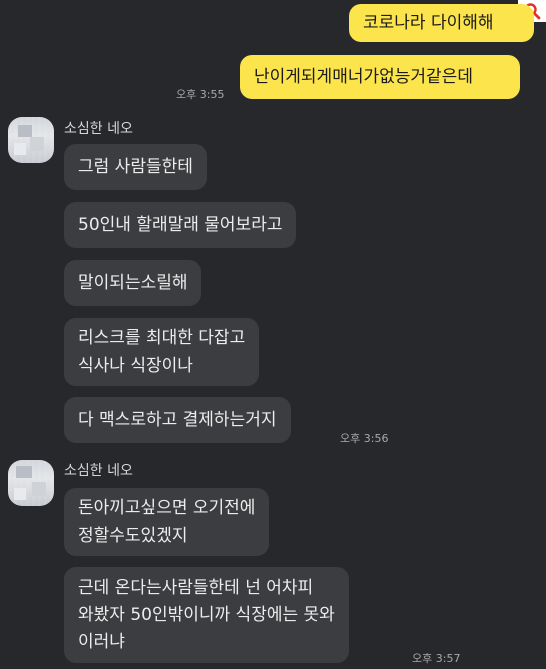 Image resolution: width=546 pixels, height=669 pixels. What do you see at coordinates (363, 77) in the screenshot?
I see `message-text: 난이게되게매너가없능거같은데` at bounding box center [363, 77].